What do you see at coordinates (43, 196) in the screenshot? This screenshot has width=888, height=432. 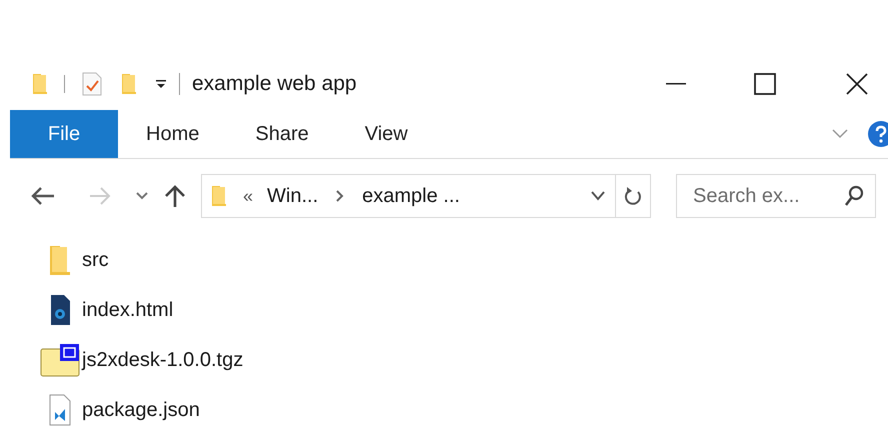 I see `back-arrow-icon` at bounding box center [43, 196].